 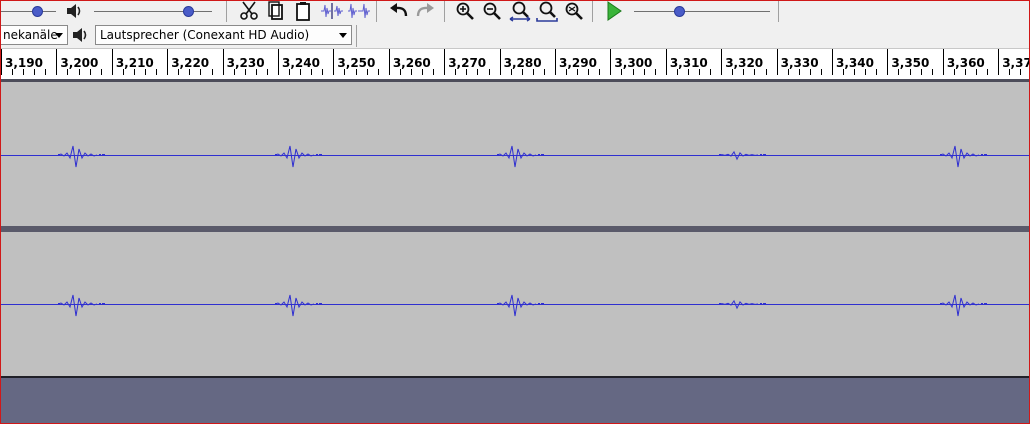 I want to click on ruler-tick-label: 3,330, so click(x=799, y=63).